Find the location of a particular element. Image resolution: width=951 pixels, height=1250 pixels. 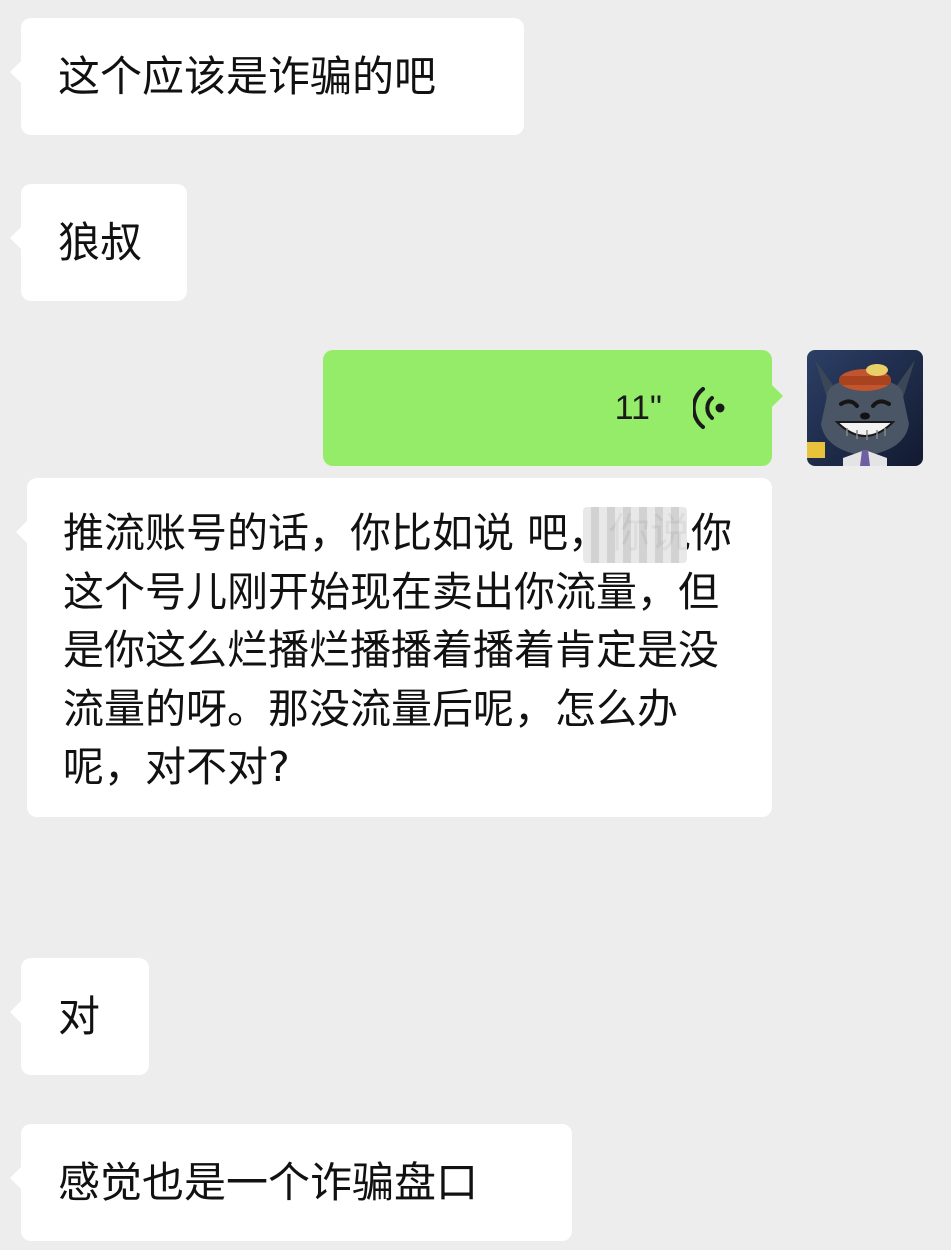

message-text: 狼叔 is located at coordinates (100, 242).